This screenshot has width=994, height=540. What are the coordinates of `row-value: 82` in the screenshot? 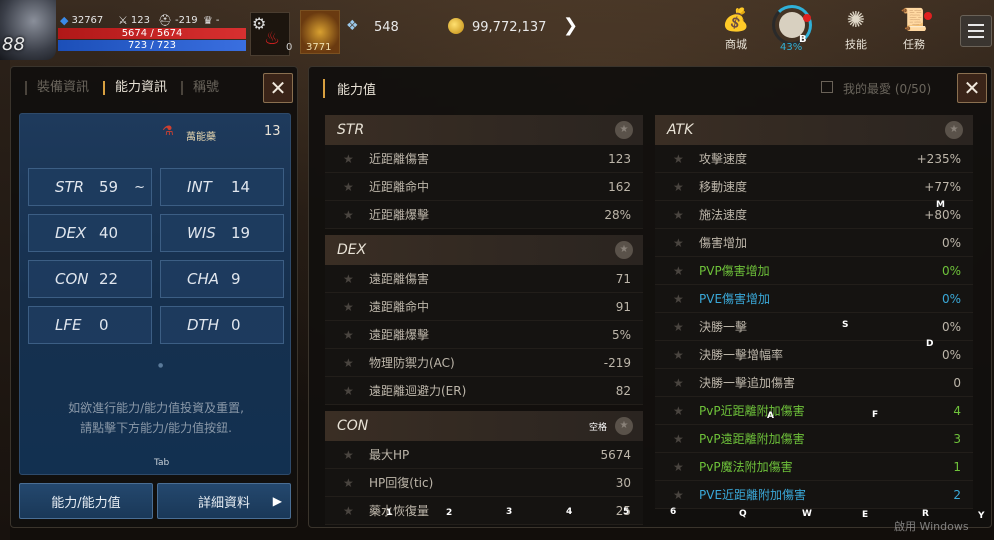 It's located at (623, 390).